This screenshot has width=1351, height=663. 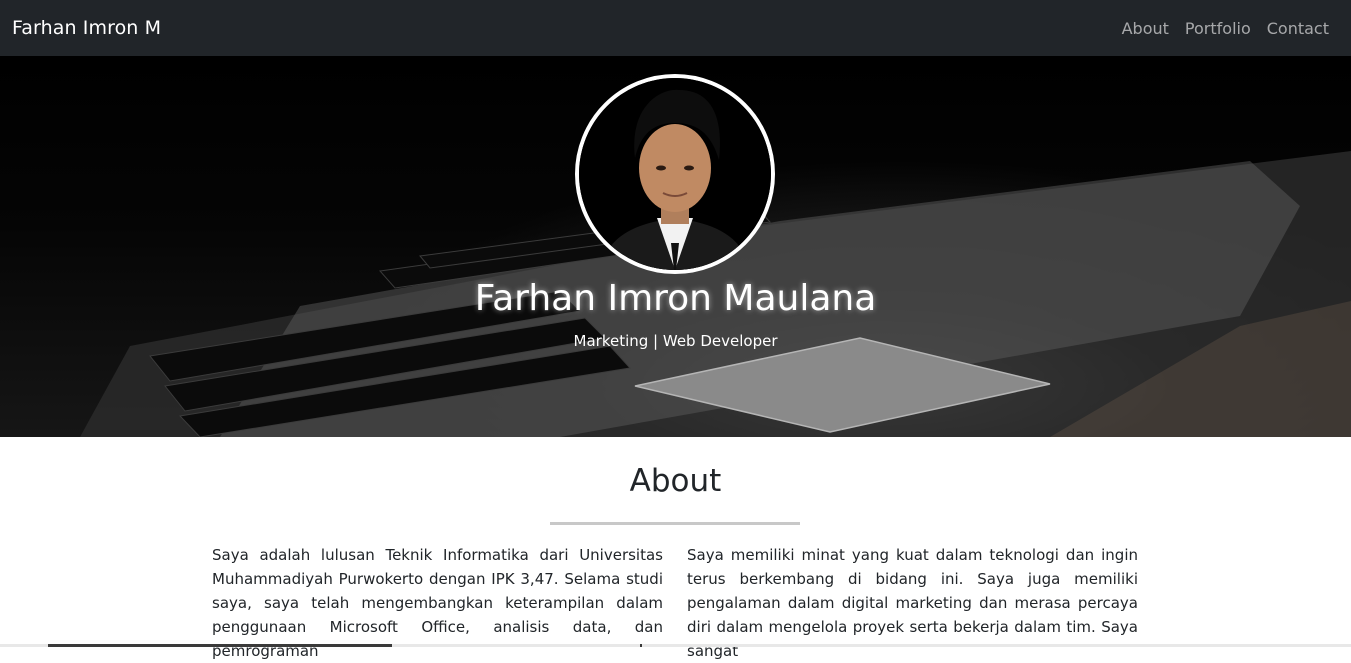 What do you see at coordinates (1218, 28) in the screenshot?
I see `nav-link-portfolio: Portfolio` at bounding box center [1218, 28].